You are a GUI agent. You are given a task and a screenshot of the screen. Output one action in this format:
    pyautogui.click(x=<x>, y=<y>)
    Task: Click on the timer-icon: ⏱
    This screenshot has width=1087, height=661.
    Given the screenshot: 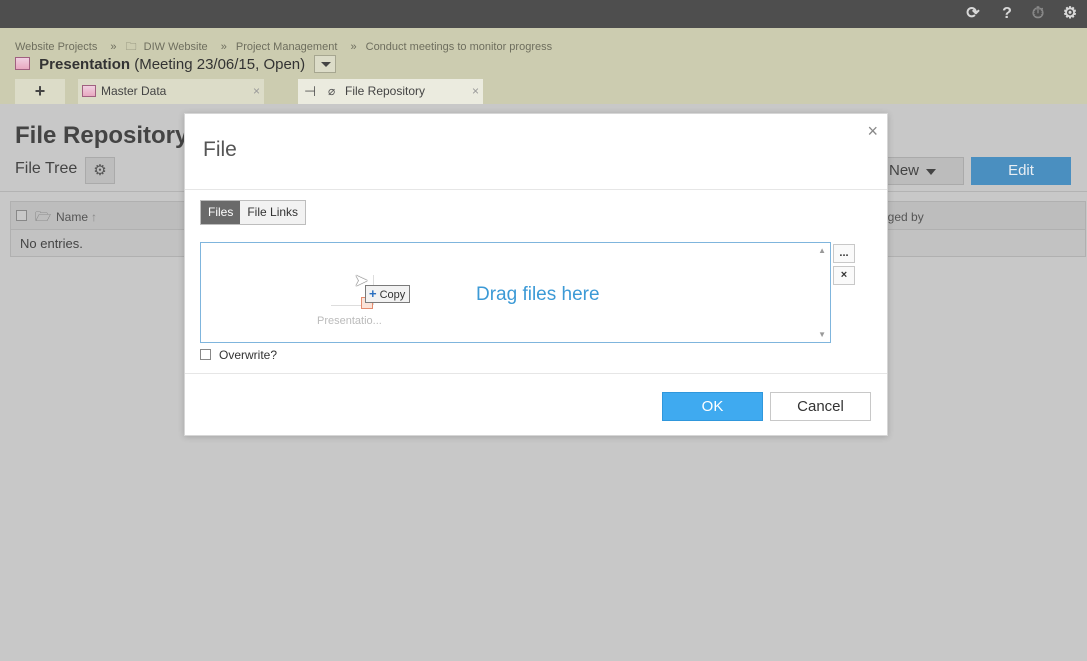 What is the action you would take?
    pyautogui.click(x=1038, y=14)
    